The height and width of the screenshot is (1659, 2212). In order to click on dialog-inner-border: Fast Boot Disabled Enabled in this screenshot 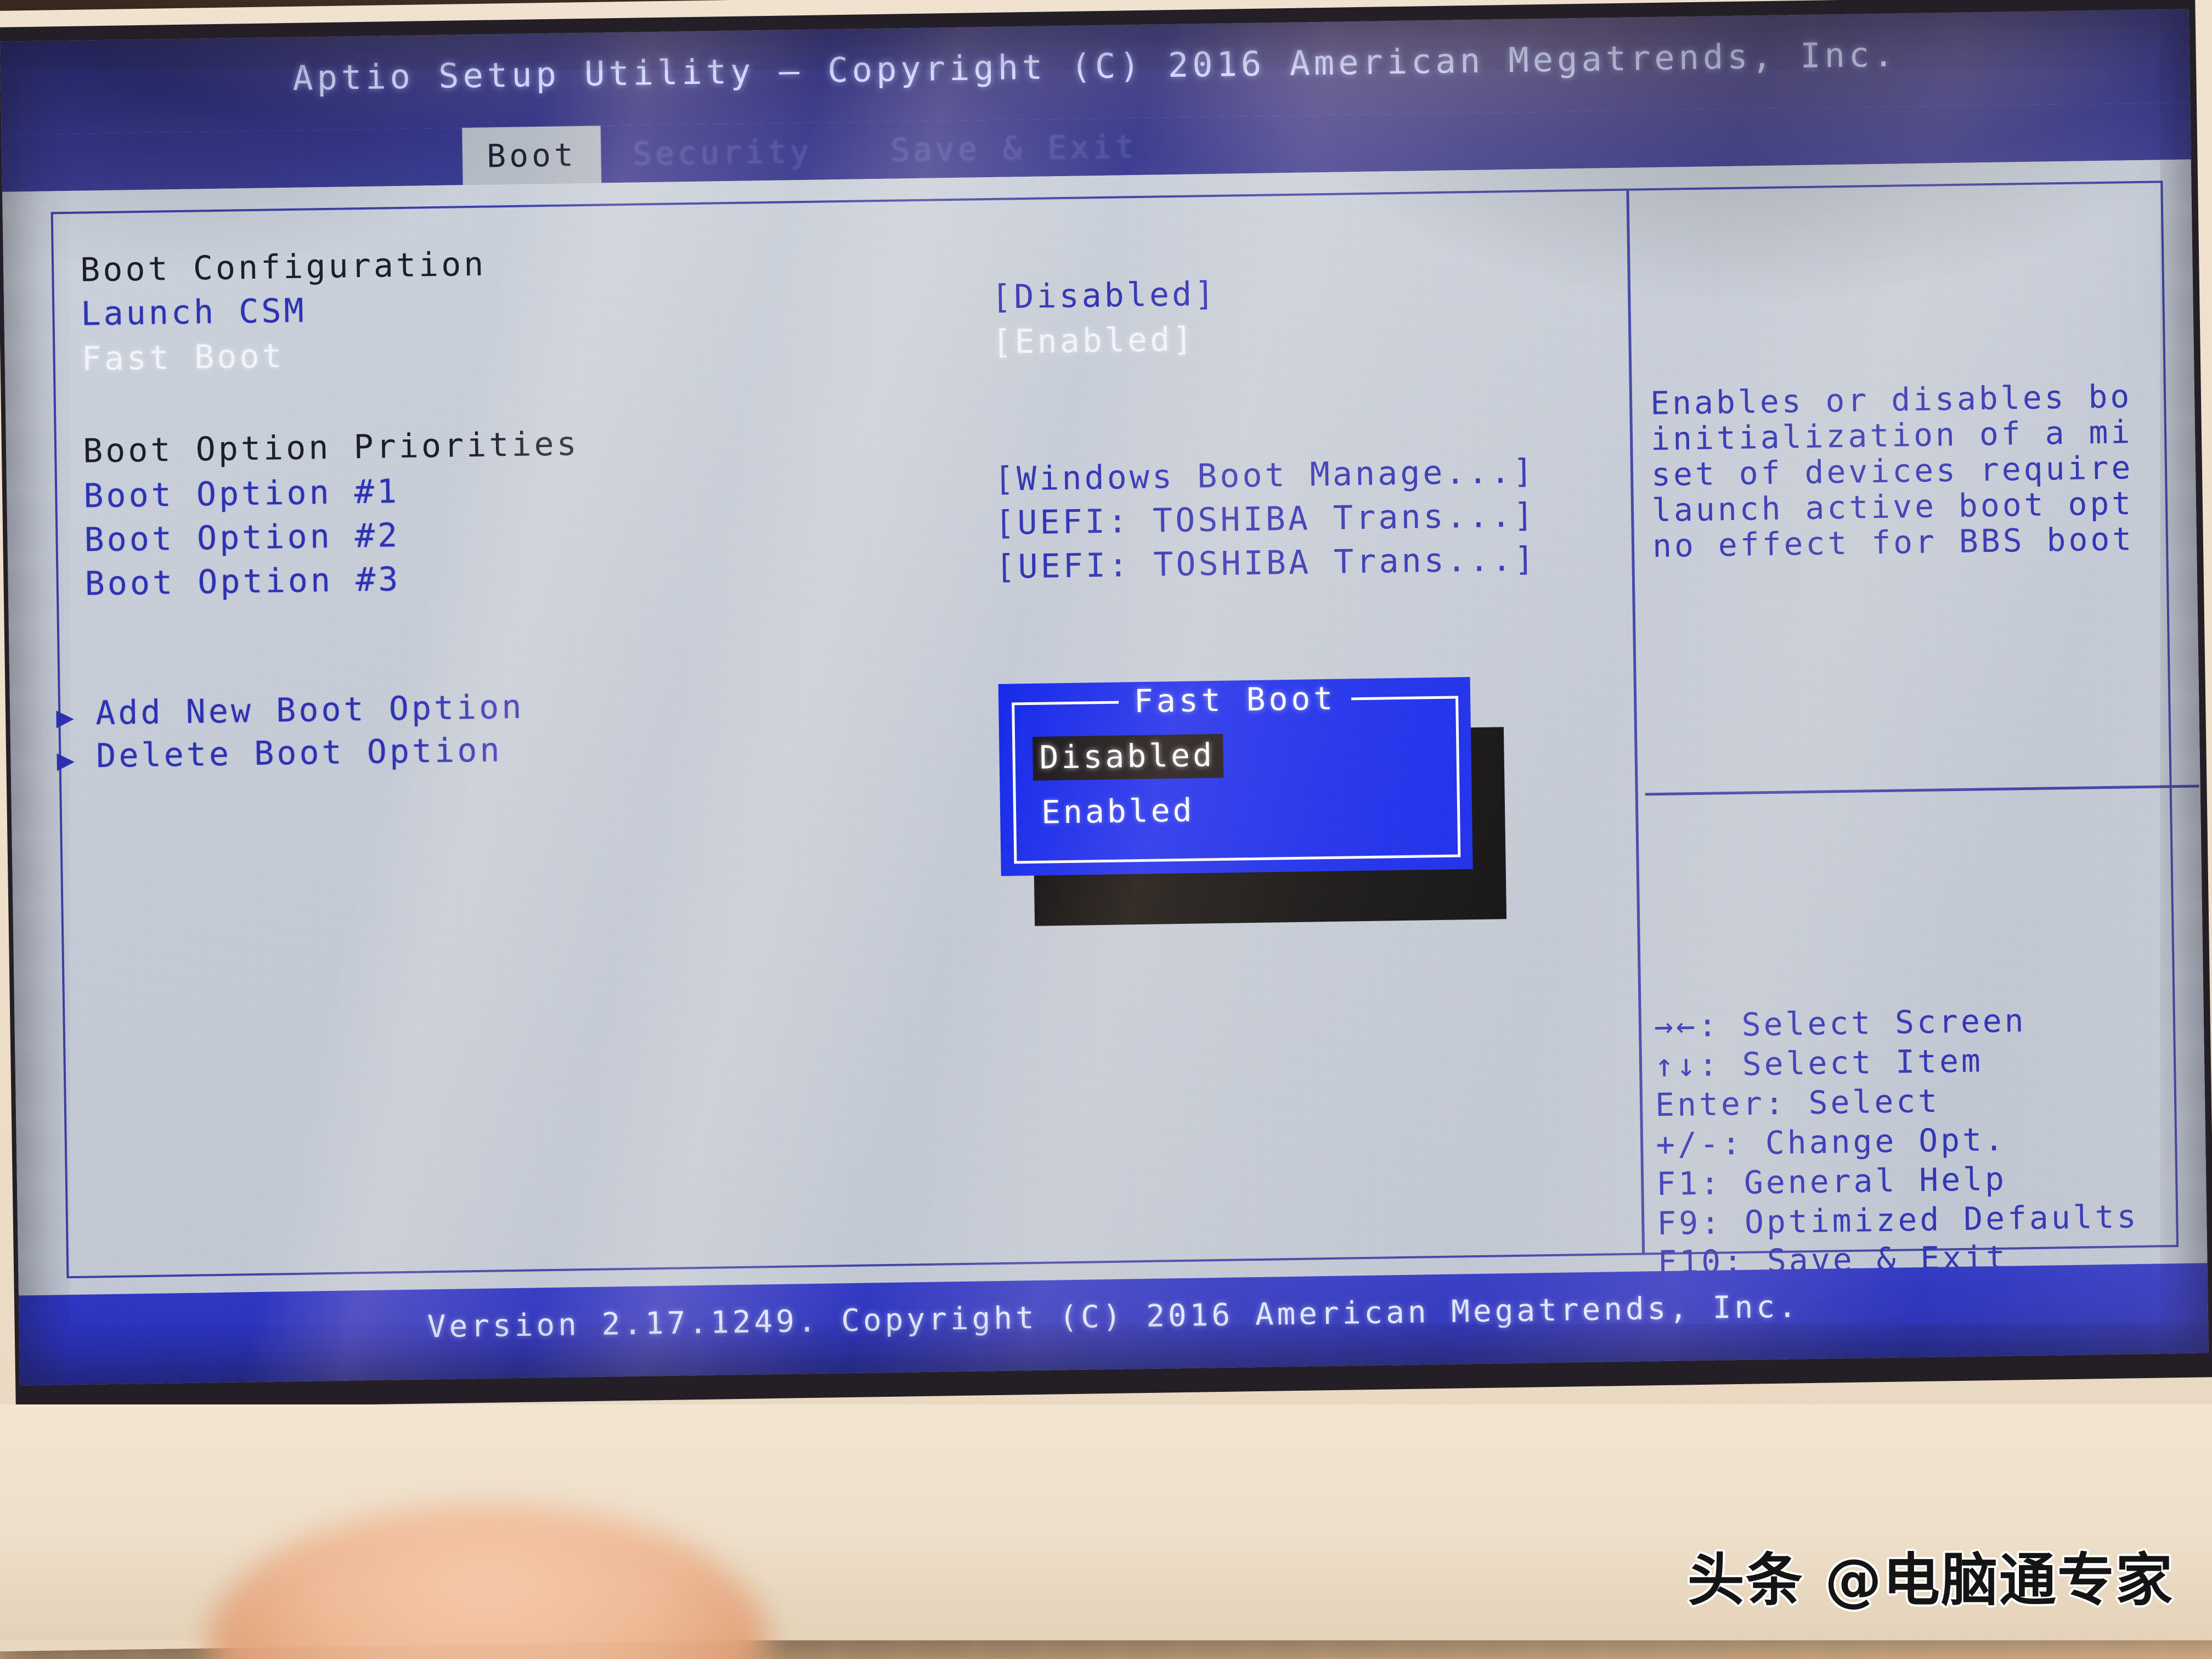, I will do `click(1236, 771)`.